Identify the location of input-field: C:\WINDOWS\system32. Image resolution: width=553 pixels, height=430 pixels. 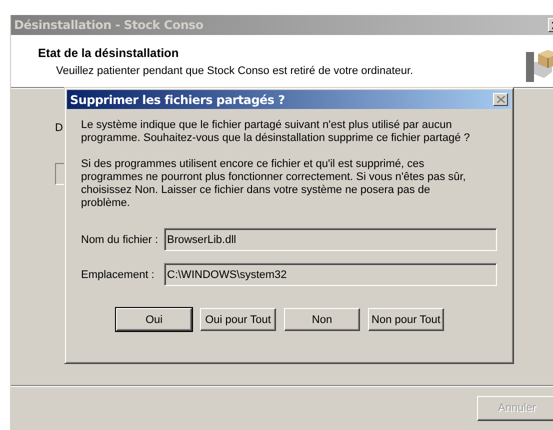
(330, 274).